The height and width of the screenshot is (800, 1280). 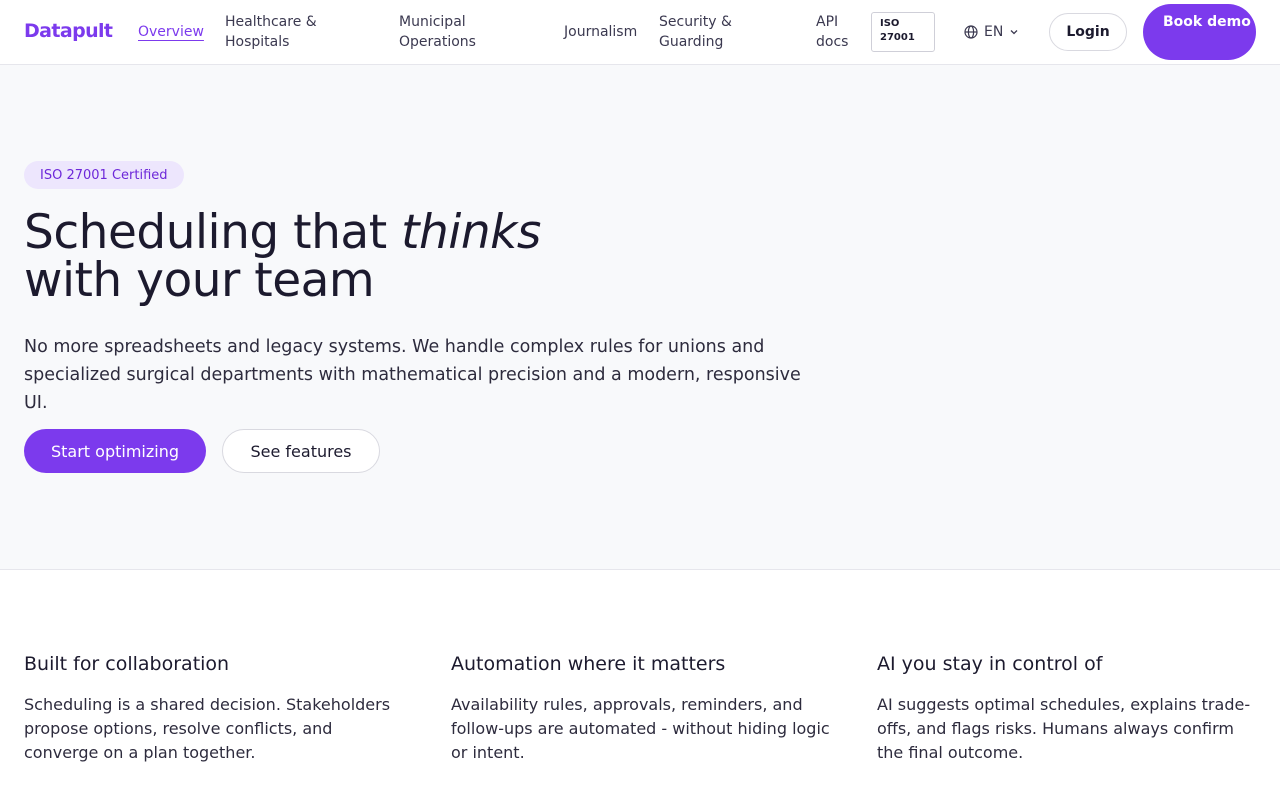 What do you see at coordinates (1199, 32) in the screenshot?
I see `book-demo-button: Book demo` at bounding box center [1199, 32].